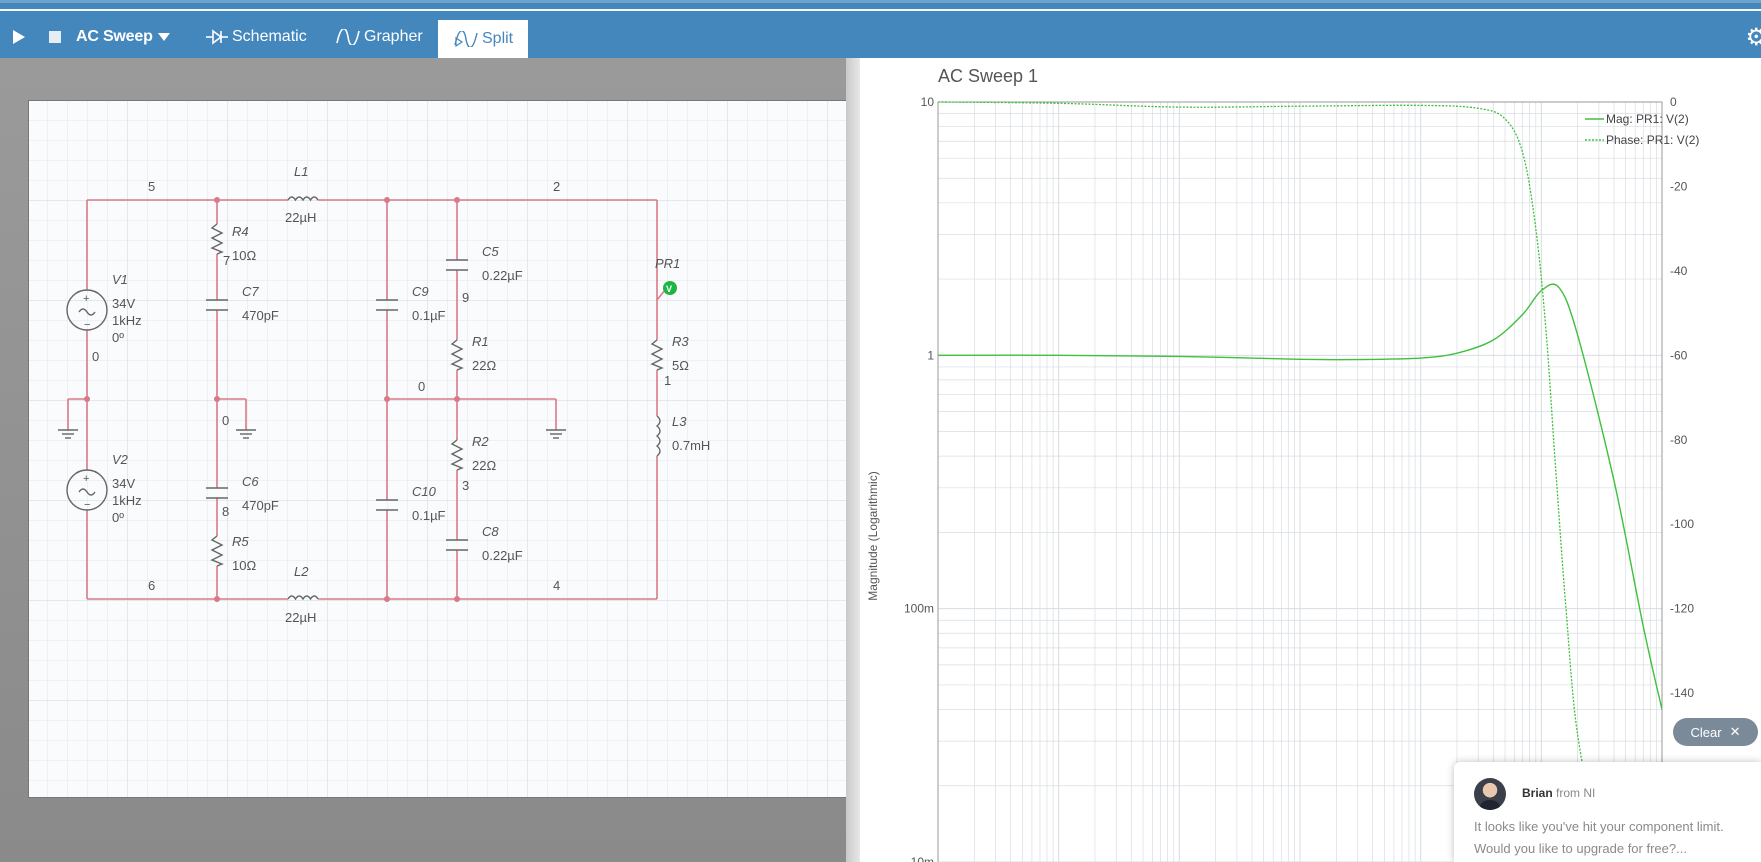 The height and width of the screenshot is (862, 1761). I want to click on caret-down-icon, so click(164, 37).